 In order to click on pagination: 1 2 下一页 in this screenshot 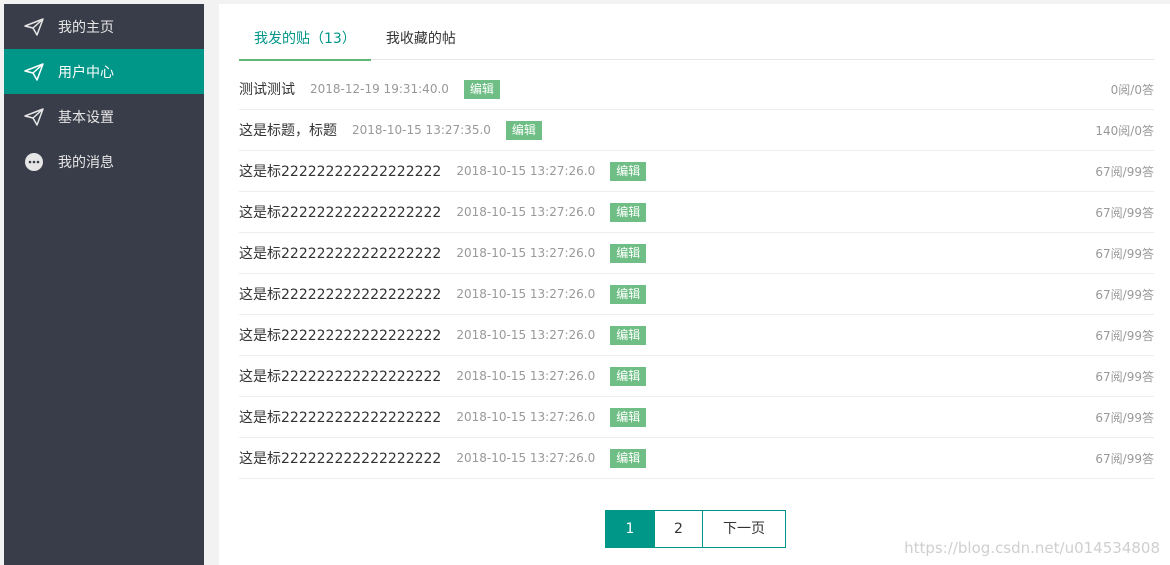, I will do `click(695, 529)`.